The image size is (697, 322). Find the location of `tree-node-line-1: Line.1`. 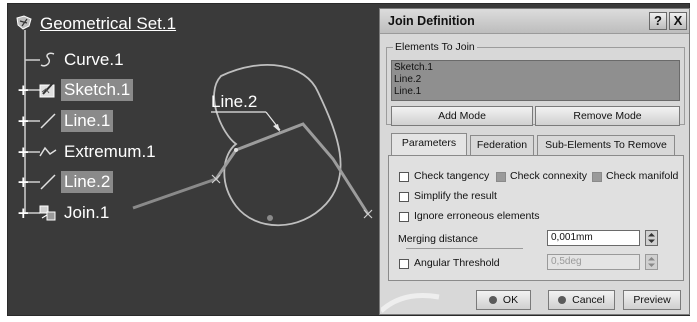

tree-node-line-1: Line.1 is located at coordinates (76, 121).